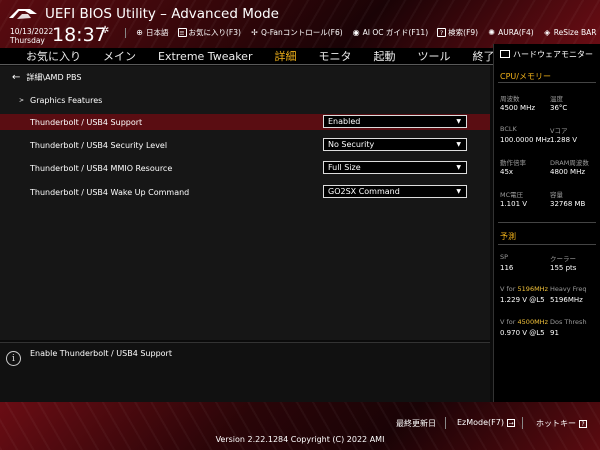  I want to click on hw-value: 116, so click(507, 268).